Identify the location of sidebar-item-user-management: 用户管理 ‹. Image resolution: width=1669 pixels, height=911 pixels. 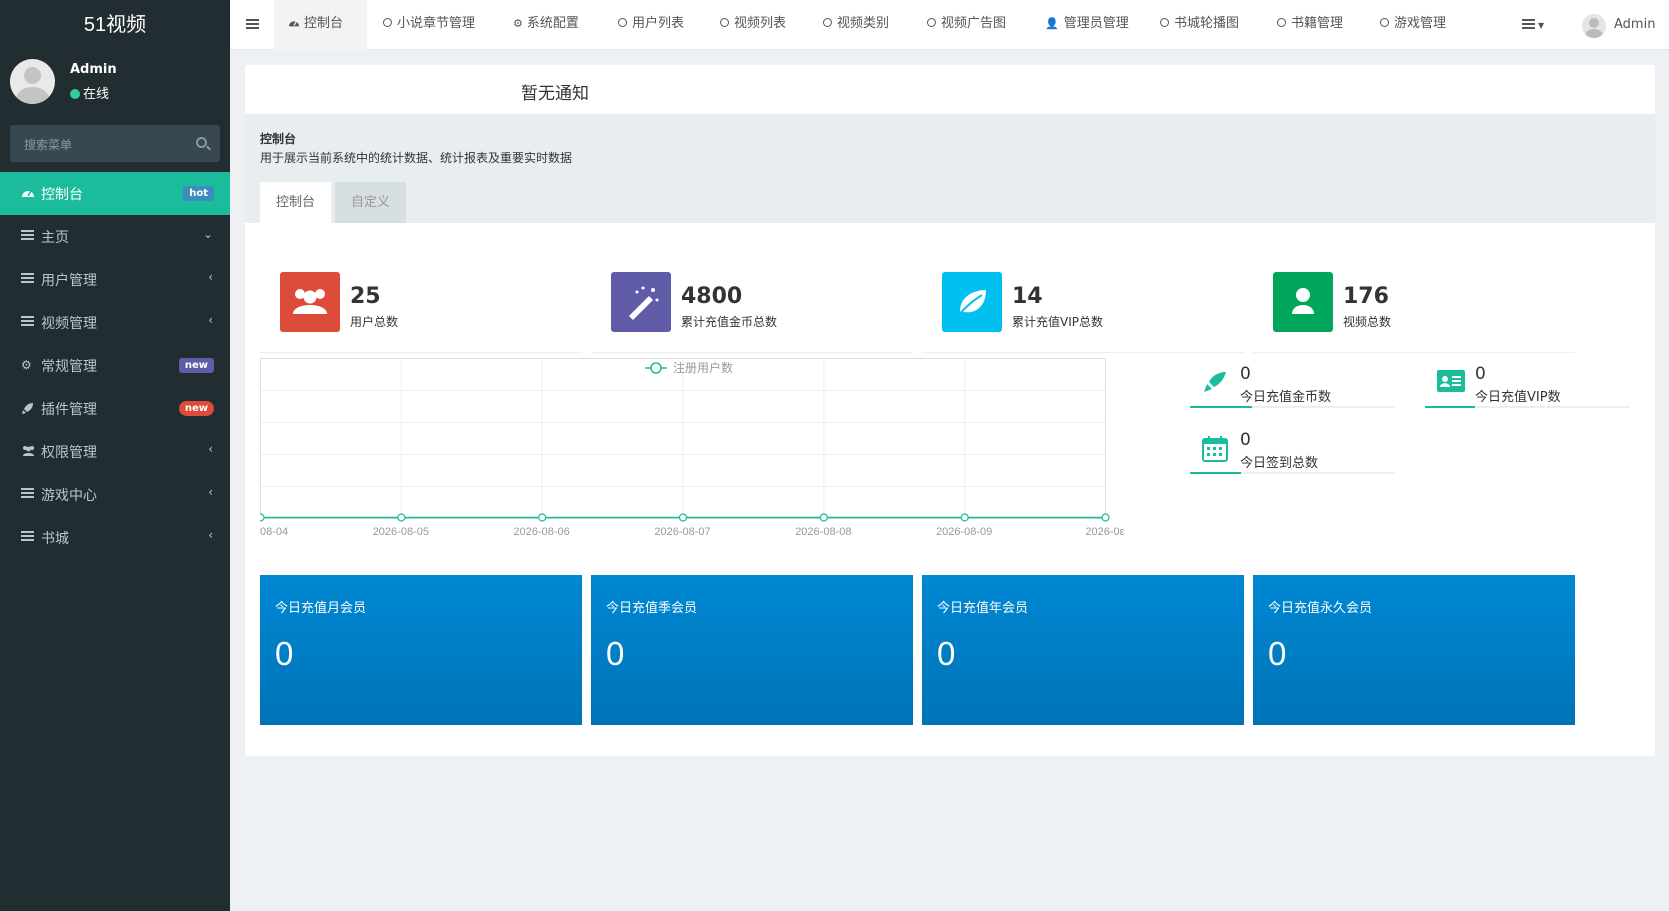
(115, 279).